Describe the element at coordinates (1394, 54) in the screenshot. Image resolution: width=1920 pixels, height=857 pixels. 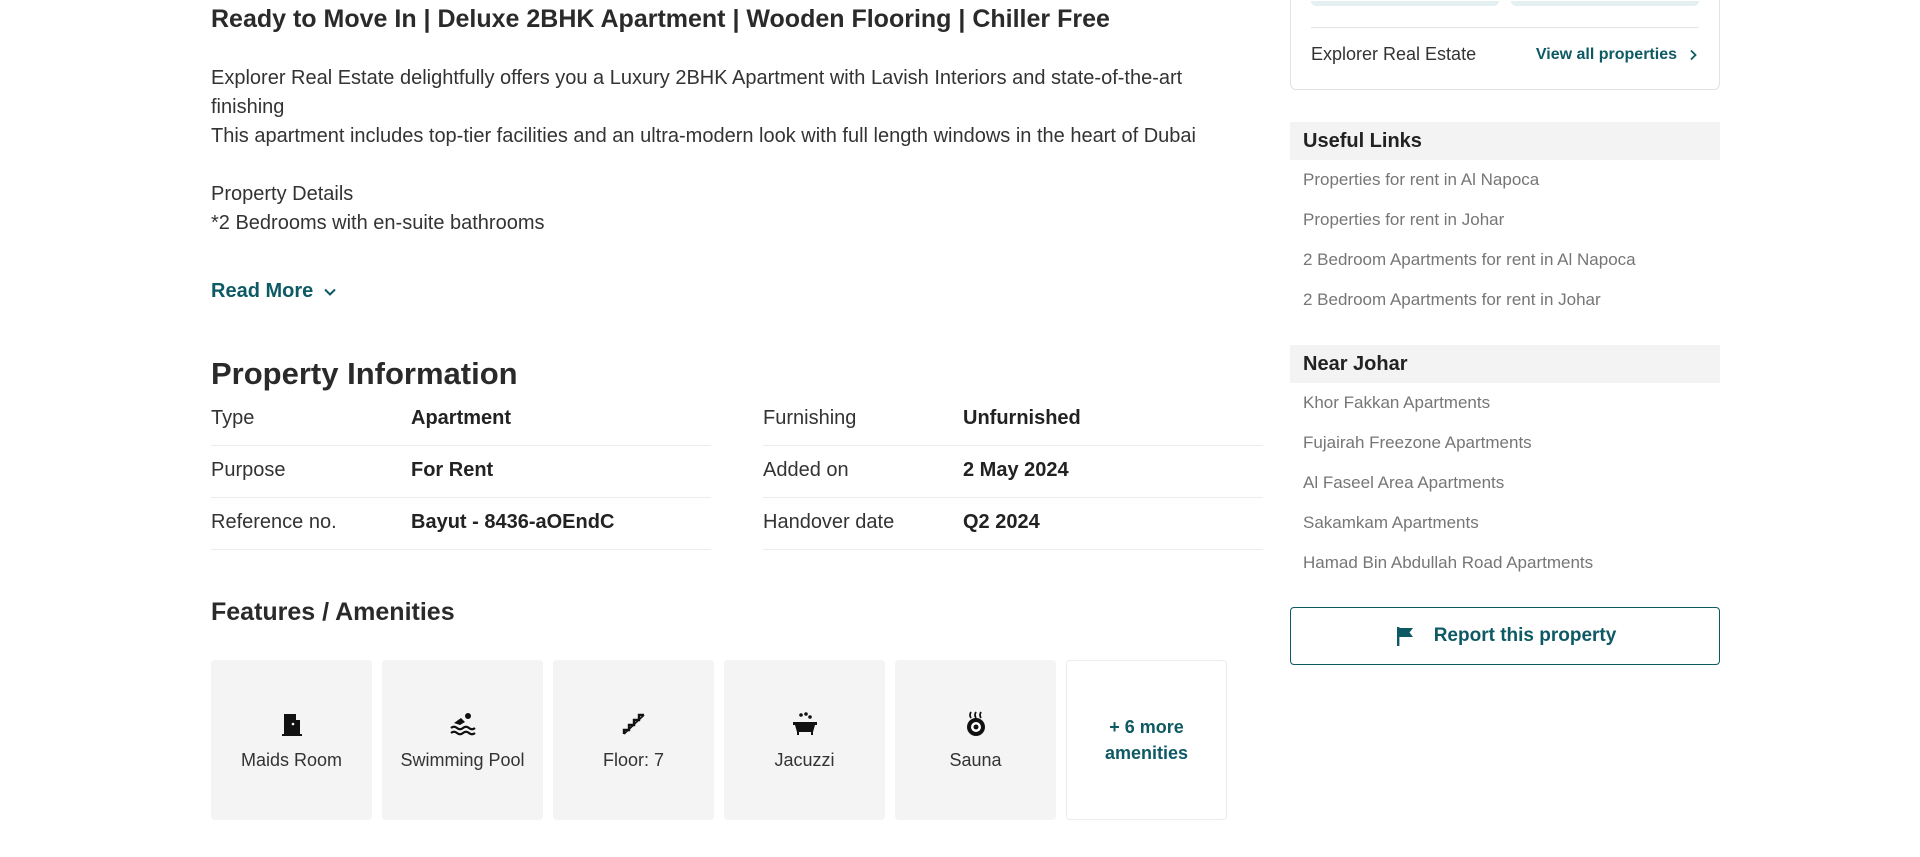
I see `agent-name: Explorer Real Estate` at that location.